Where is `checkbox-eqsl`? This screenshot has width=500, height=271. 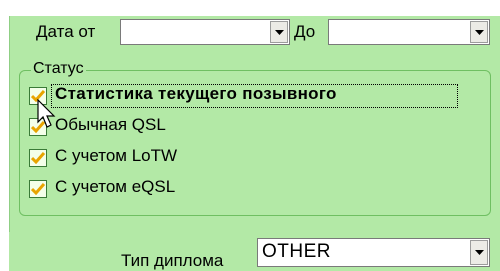
checkbox-eqsl is located at coordinates (38, 189).